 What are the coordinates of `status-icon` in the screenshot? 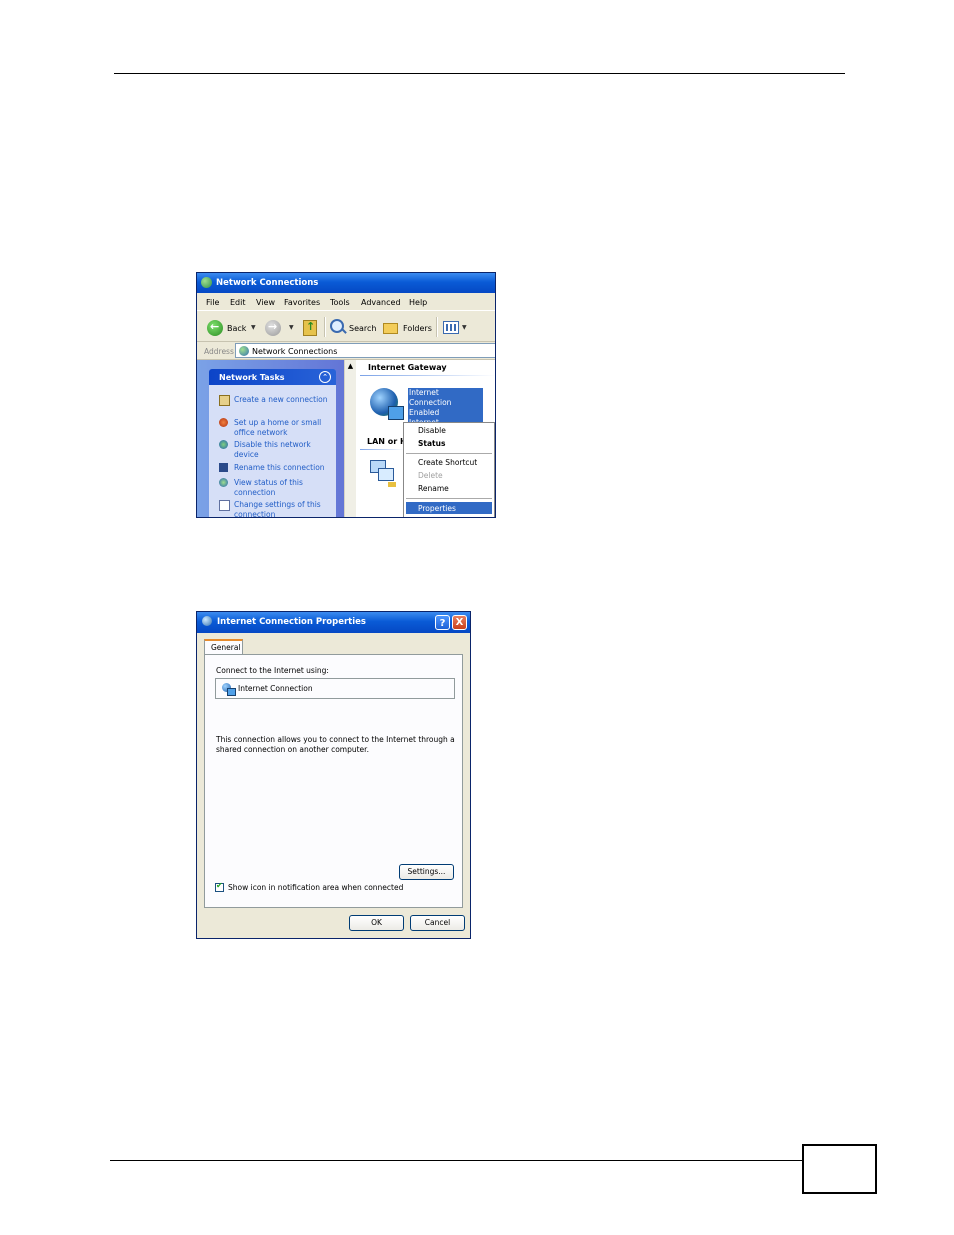 It's located at (223, 482).